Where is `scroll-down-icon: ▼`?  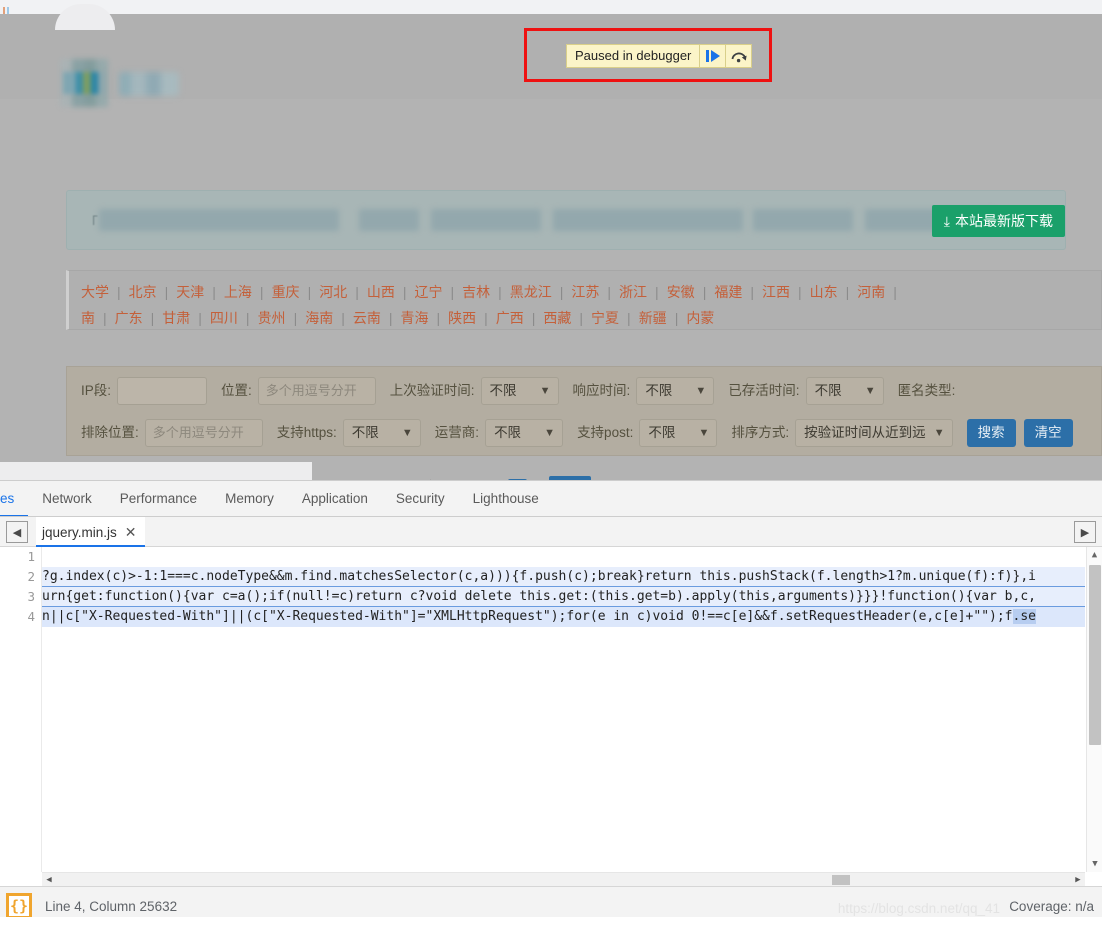 scroll-down-icon: ▼ is located at coordinates (1094, 864).